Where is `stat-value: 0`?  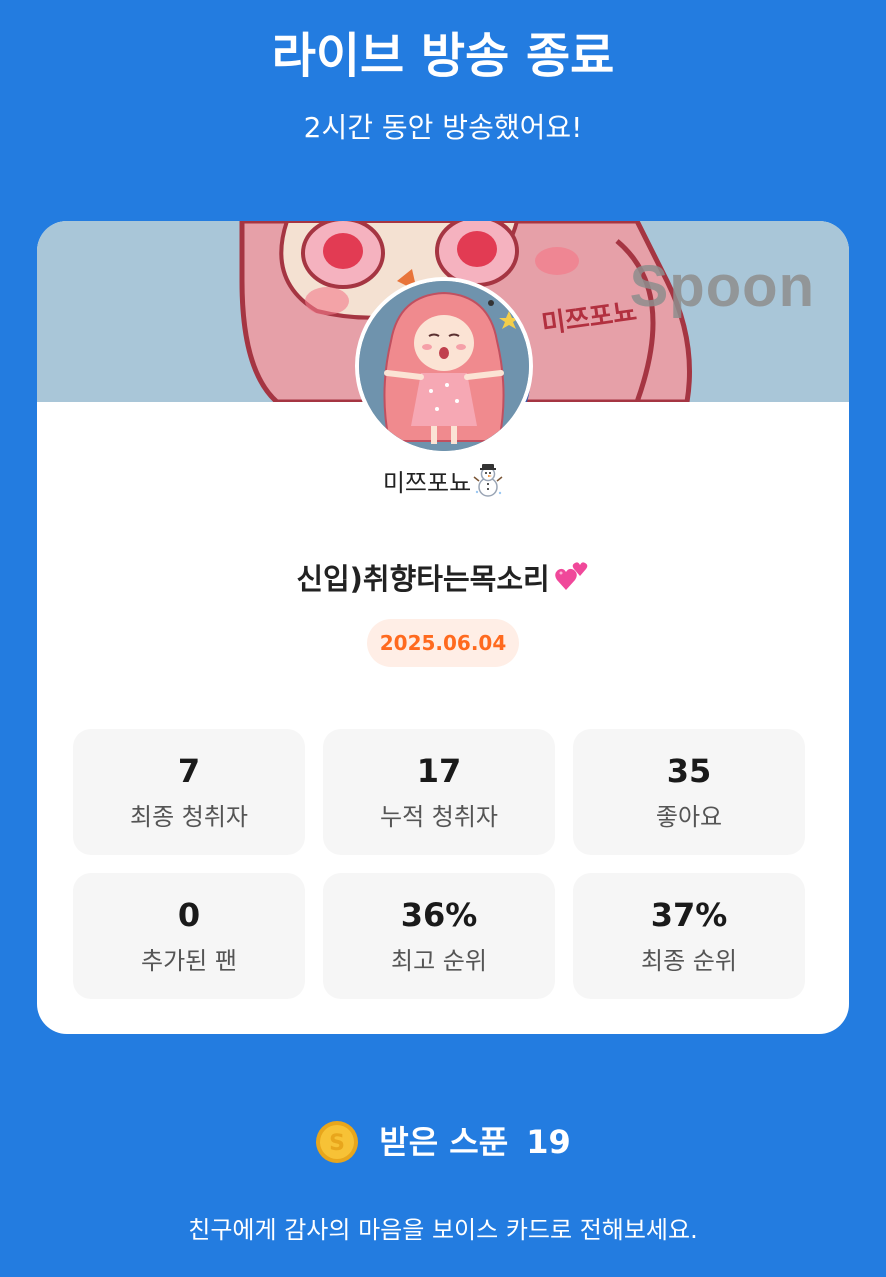
stat-value: 0 is located at coordinates (189, 915).